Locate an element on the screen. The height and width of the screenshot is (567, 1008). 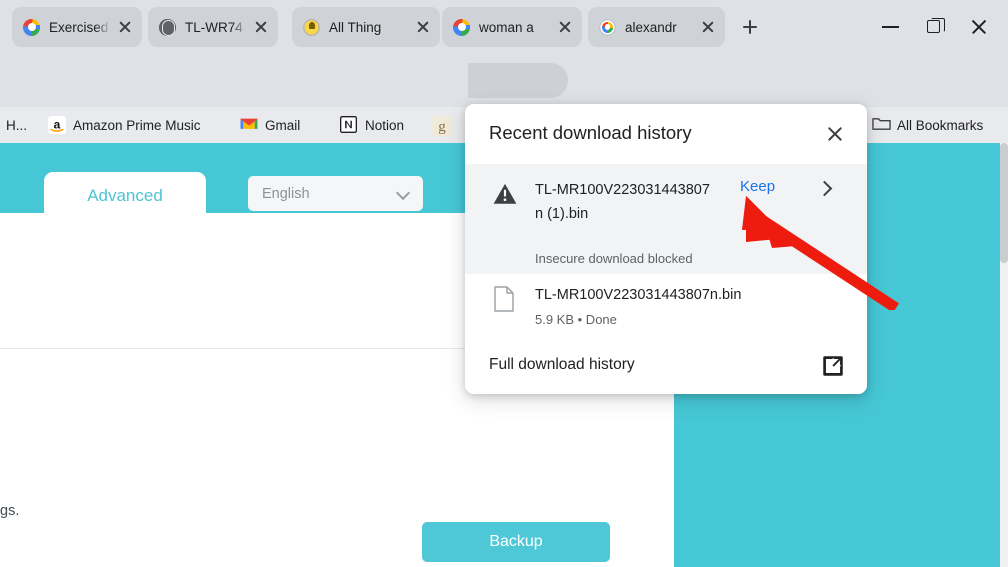
google-account-icon is located at coordinates (607, 27).